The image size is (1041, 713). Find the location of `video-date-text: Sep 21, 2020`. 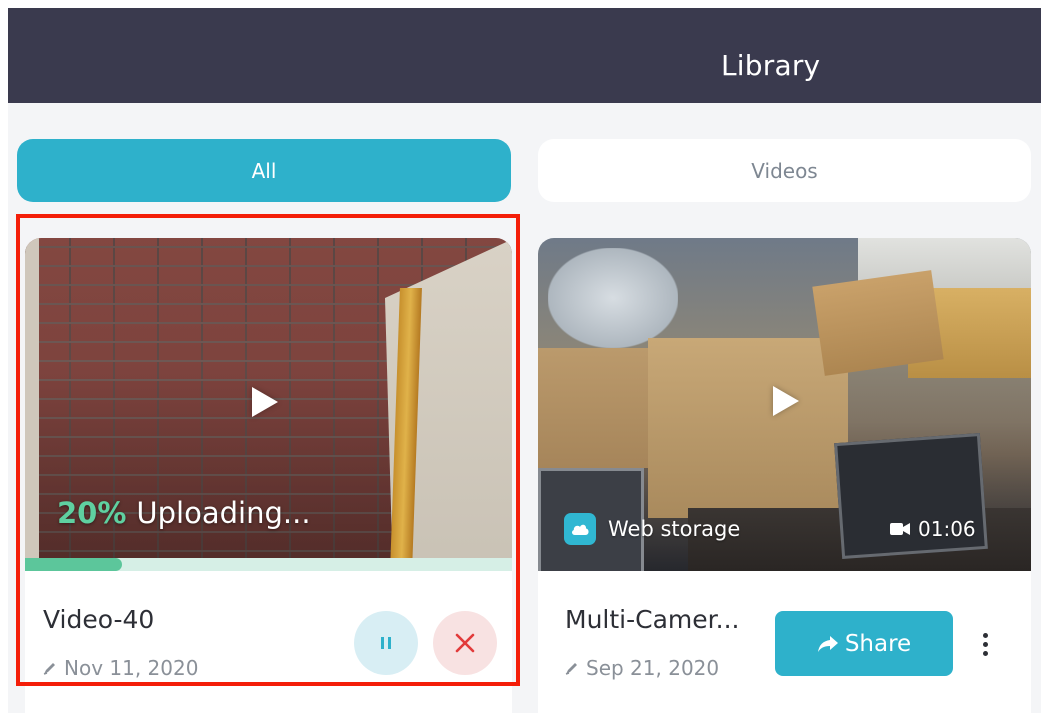

video-date-text: Sep 21, 2020 is located at coordinates (653, 668).